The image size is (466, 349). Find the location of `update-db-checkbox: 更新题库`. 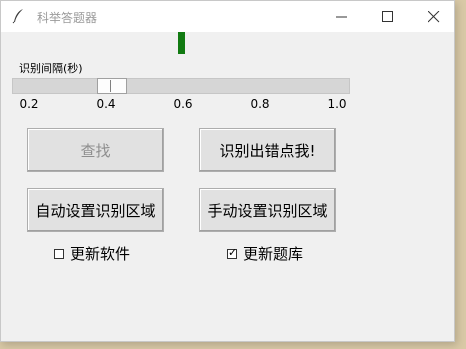

update-db-checkbox: 更新题库 is located at coordinates (265, 253).